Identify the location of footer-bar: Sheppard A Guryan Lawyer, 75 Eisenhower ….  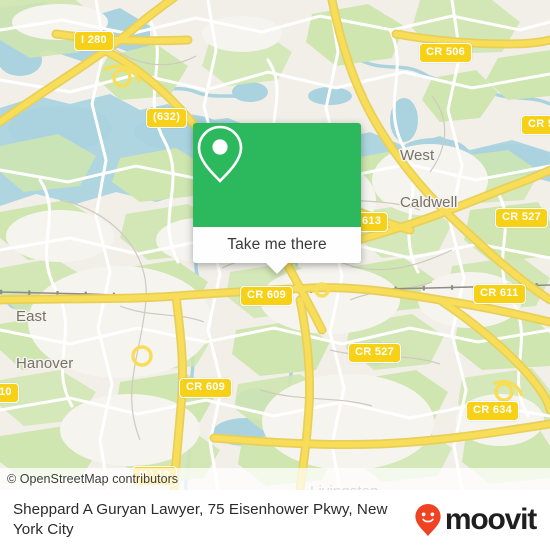
(275, 520).